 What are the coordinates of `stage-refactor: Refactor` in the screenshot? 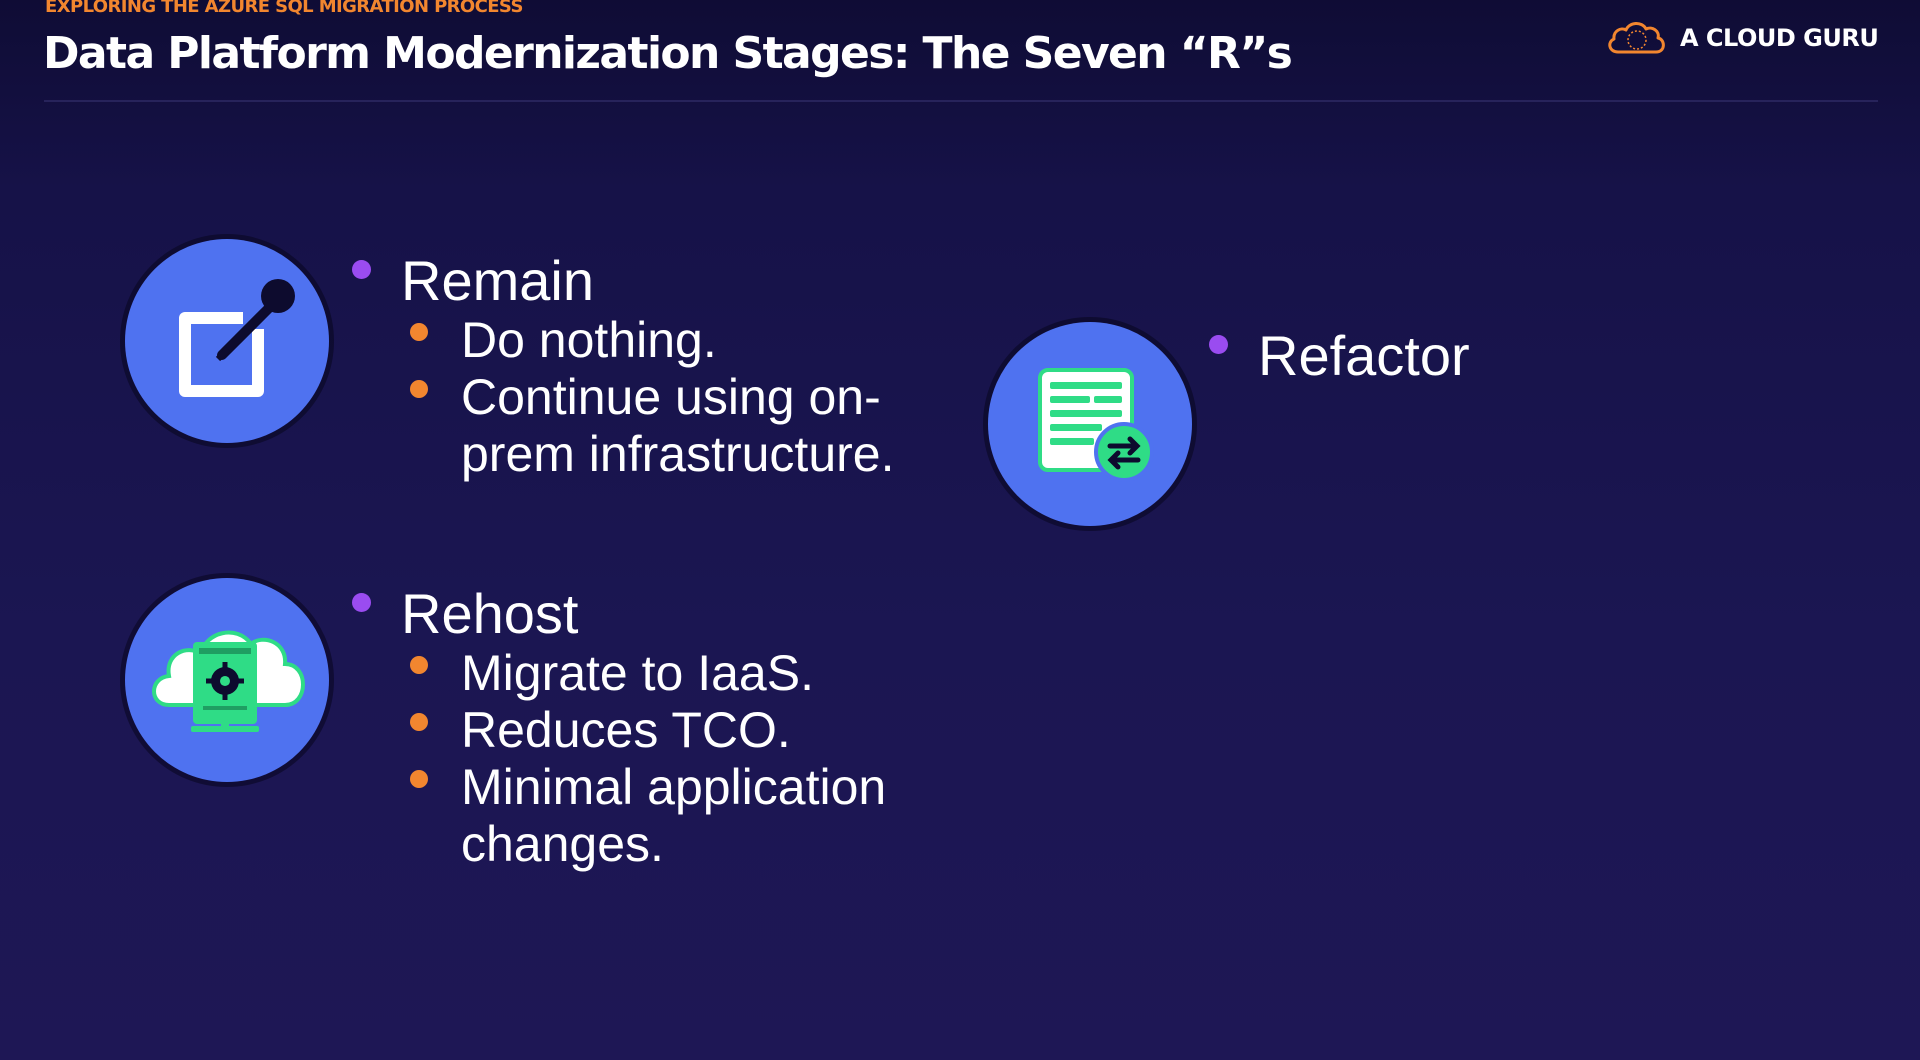 It's located at (1339, 356).